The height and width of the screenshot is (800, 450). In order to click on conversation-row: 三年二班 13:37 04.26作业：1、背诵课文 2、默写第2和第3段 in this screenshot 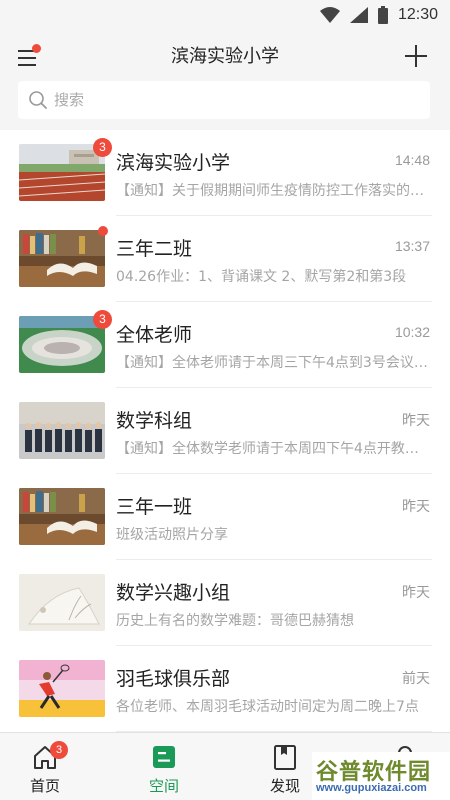, I will do `click(225, 259)`.